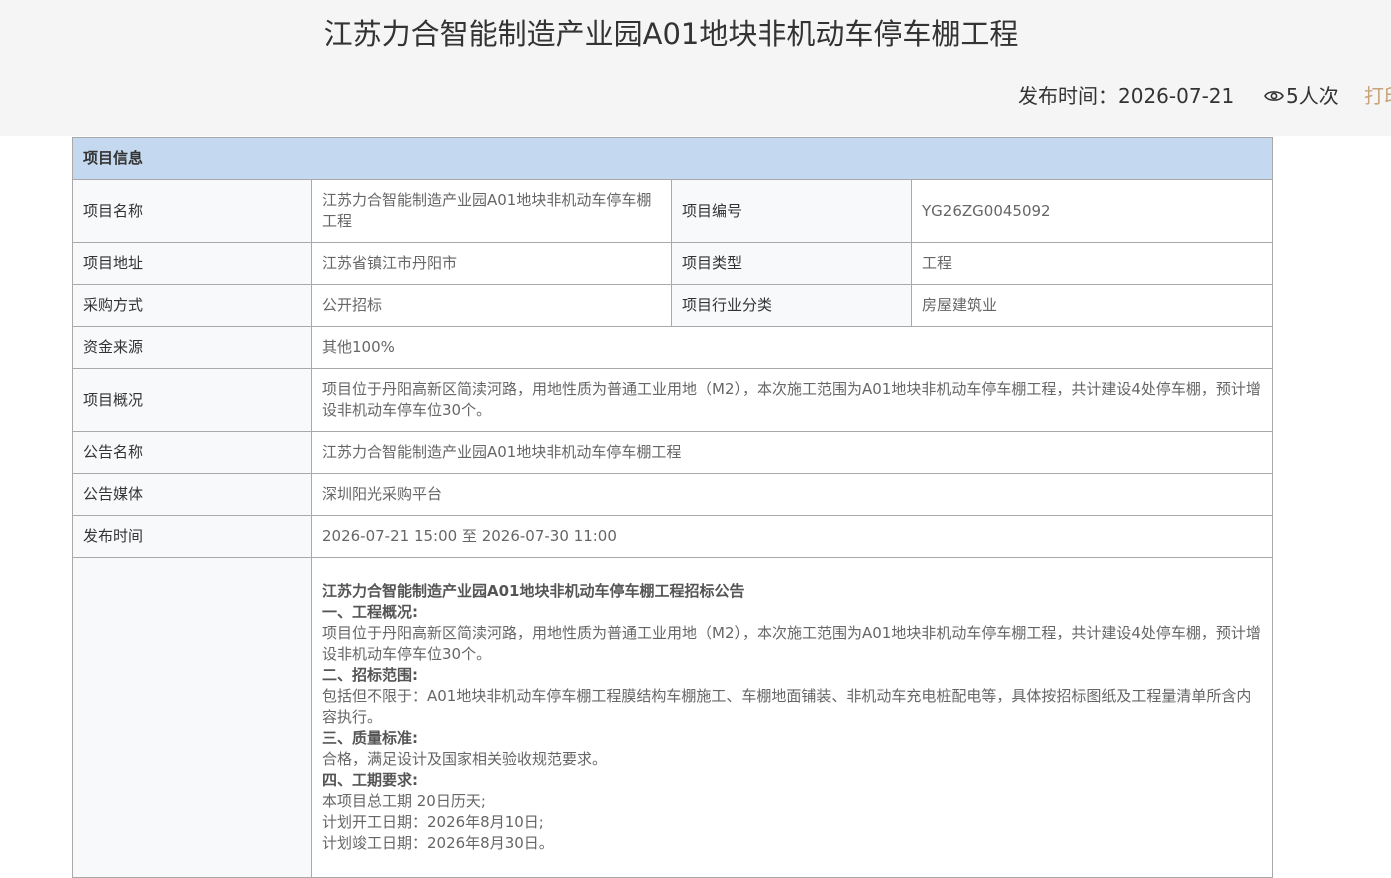  What do you see at coordinates (192, 400) in the screenshot?
I see `project-overview-label: 项目概况` at bounding box center [192, 400].